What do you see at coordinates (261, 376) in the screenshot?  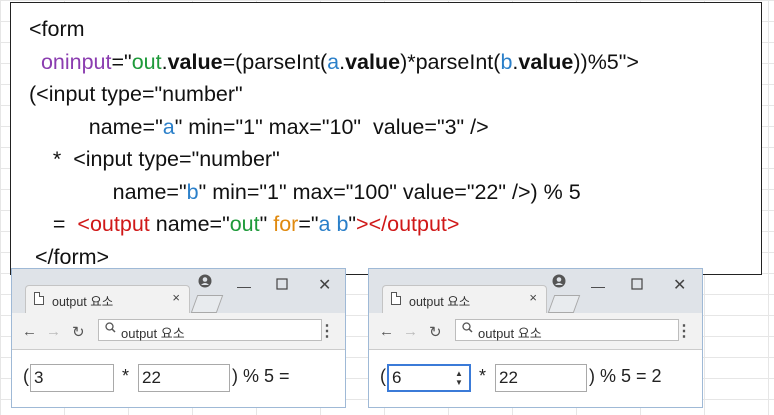 I see `expression-suffix: ) % 5 =` at bounding box center [261, 376].